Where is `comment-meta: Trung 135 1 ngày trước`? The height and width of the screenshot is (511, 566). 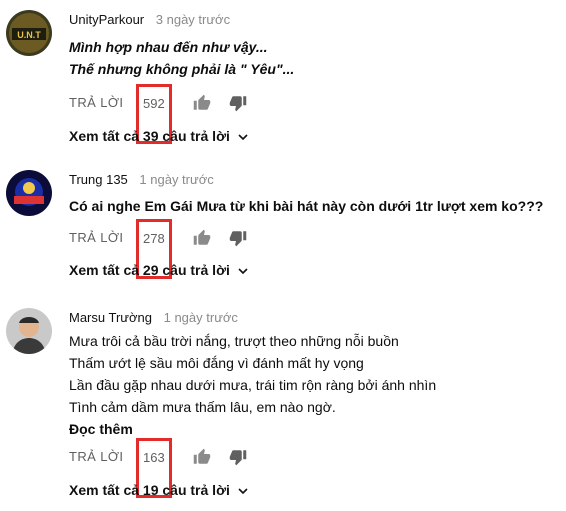 comment-meta: Trung 135 1 ngày trước is located at coordinates (313, 180).